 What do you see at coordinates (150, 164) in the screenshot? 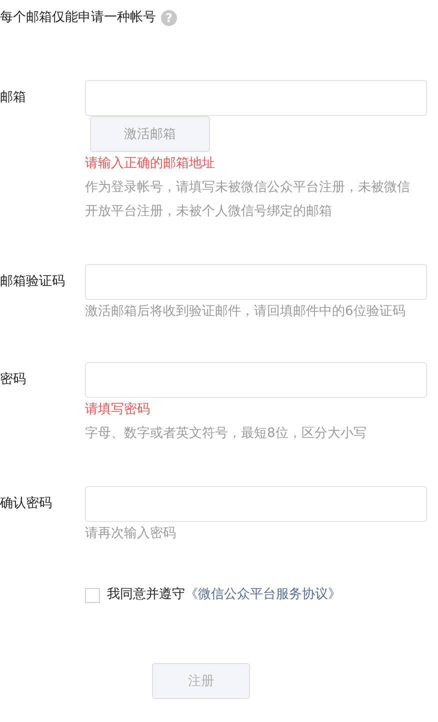
I see `error-text: 请输入正确的邮箱地址` at bounding box center [150, 164].